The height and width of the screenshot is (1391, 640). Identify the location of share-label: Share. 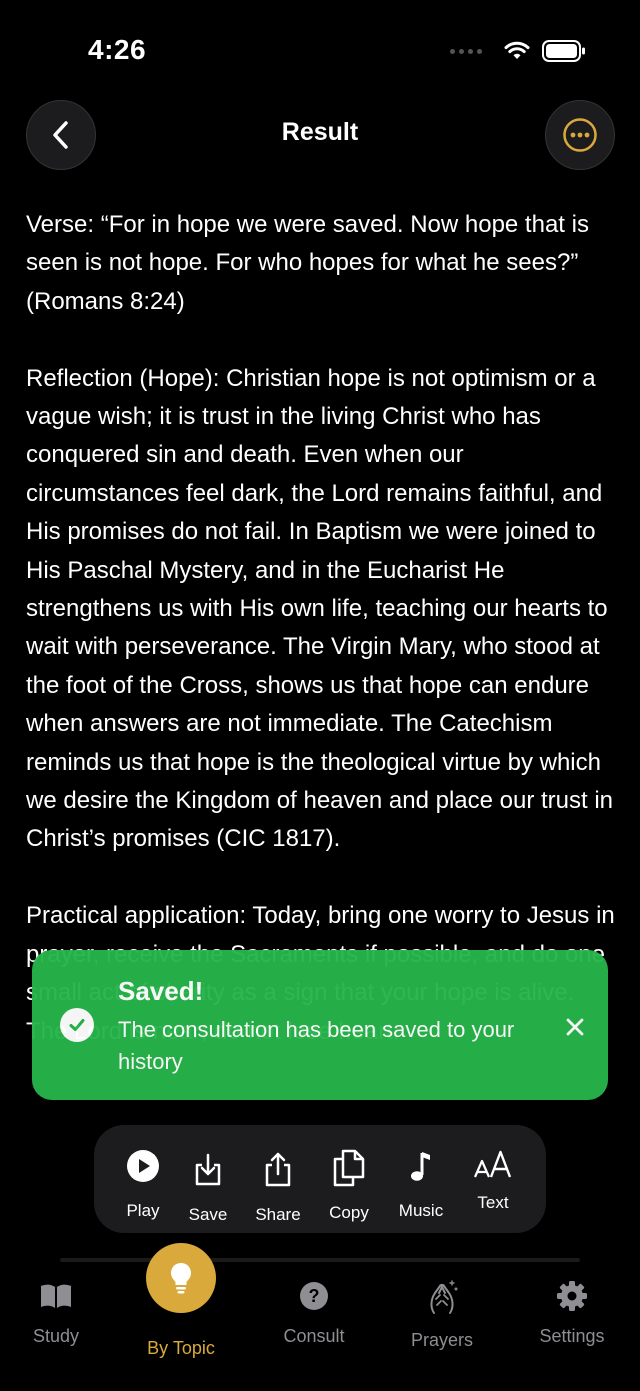
(278, 1214).